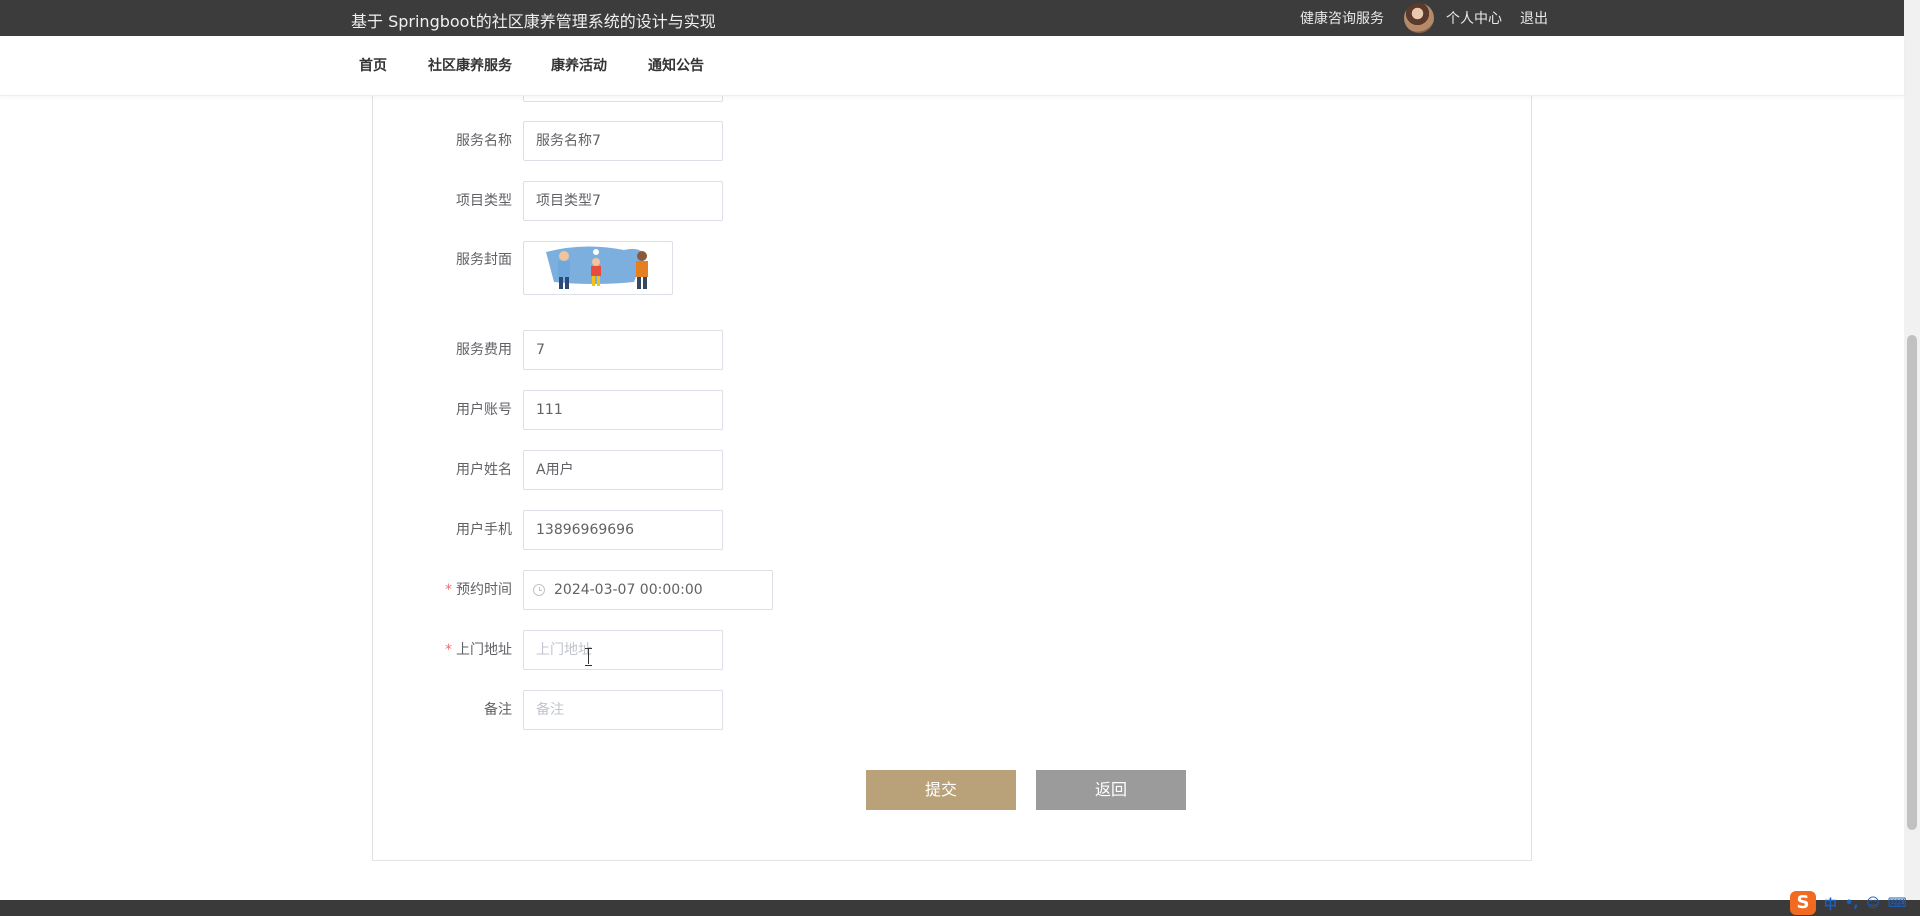  What do you see at coordinates (498, 710) in the screenshot?
I see `label-remark: 备注` at bounding box center [498, 710].